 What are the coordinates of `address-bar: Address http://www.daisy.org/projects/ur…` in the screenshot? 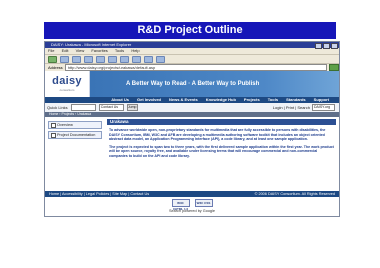 It's located at (192, 67).